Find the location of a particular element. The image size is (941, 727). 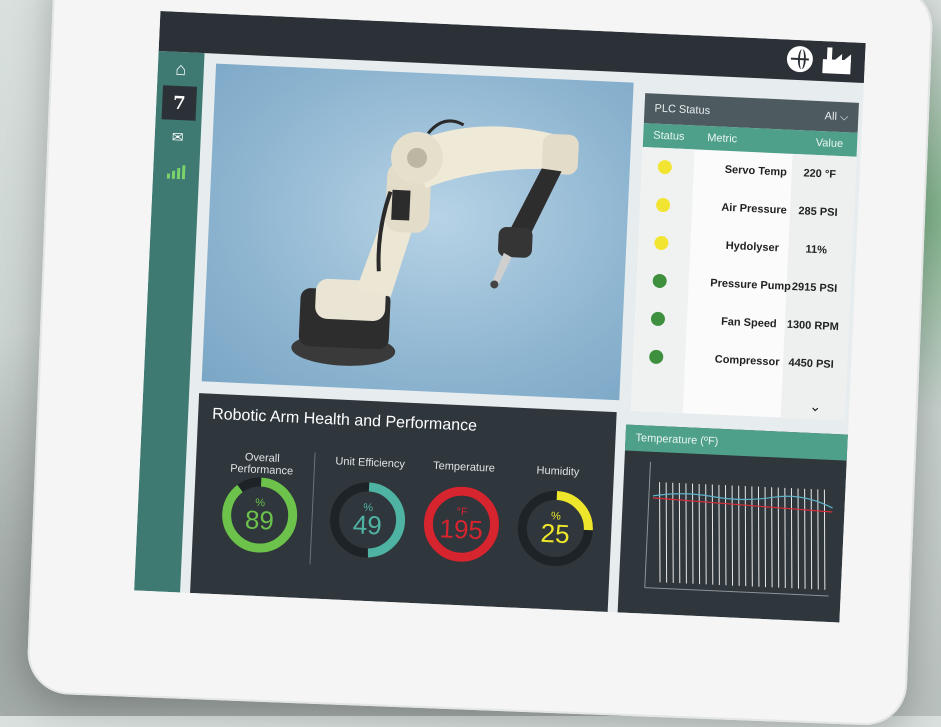

gauge-ring: % 89 is located at coordinates (260, 515).